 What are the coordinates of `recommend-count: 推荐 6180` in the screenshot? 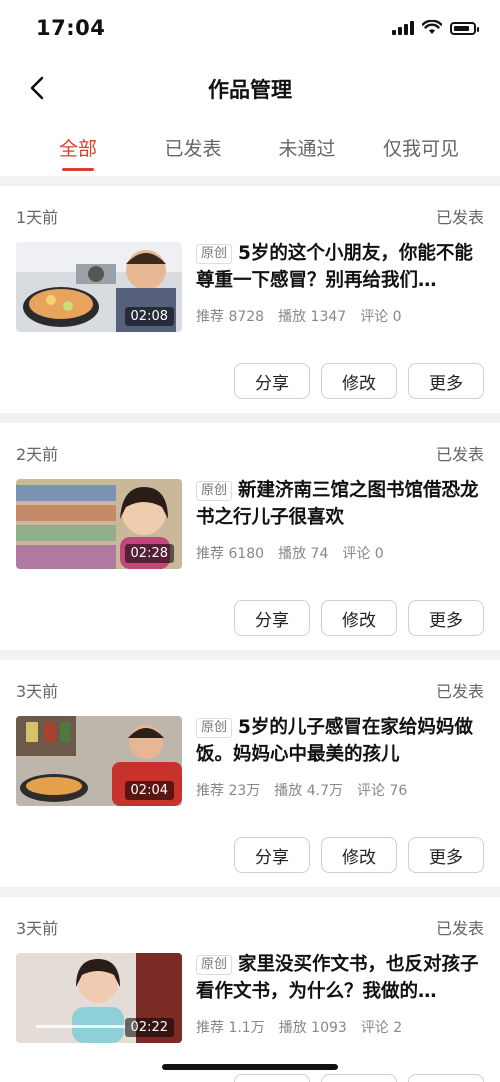 It's located at (230, 554).